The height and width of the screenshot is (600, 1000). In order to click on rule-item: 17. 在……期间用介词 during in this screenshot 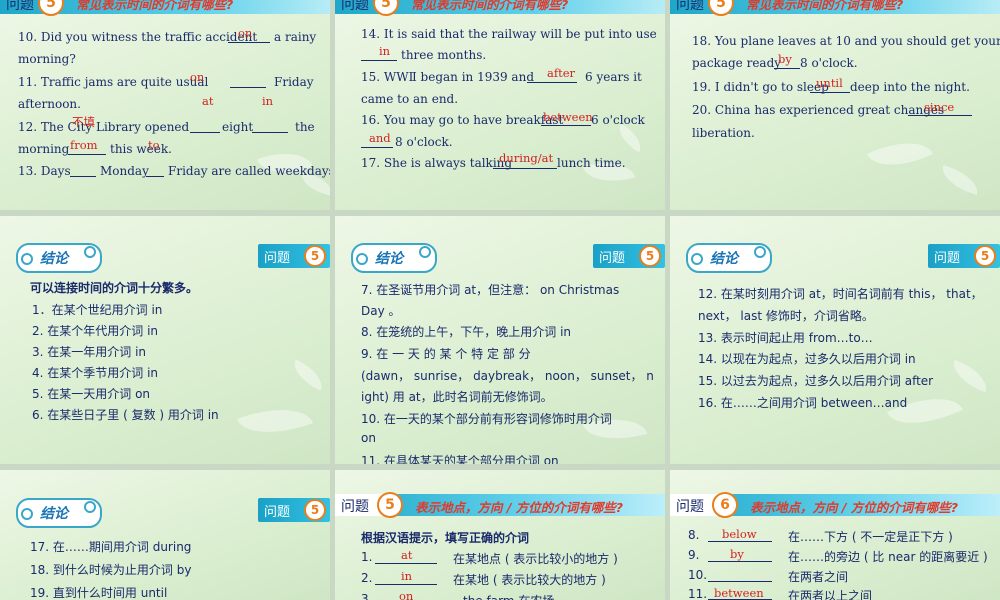, I will do `click(111, 547)`.